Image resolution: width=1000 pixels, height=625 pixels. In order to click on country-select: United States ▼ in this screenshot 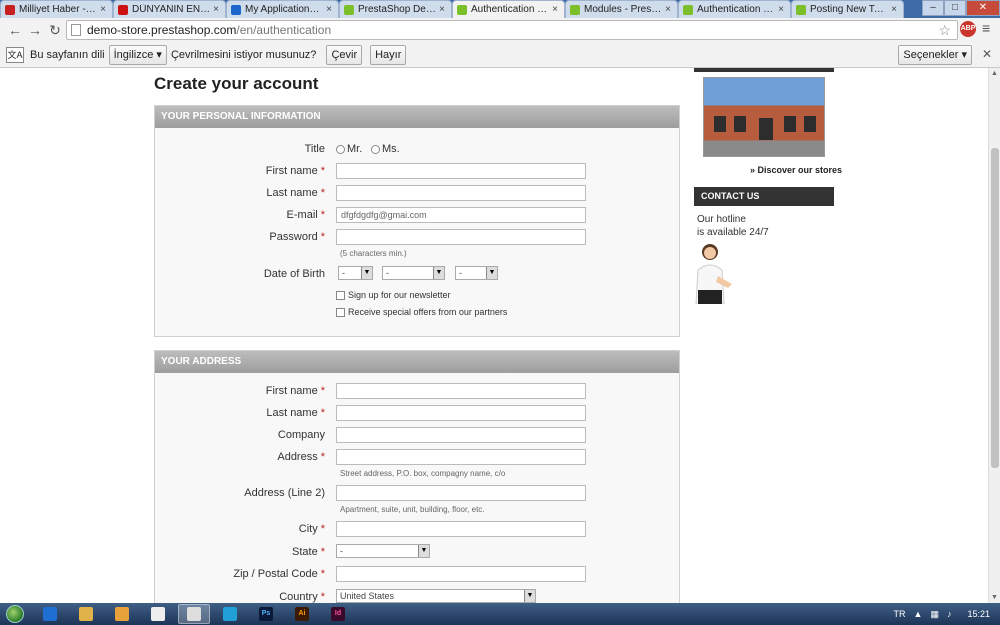, I will do `click(436, 596)`.